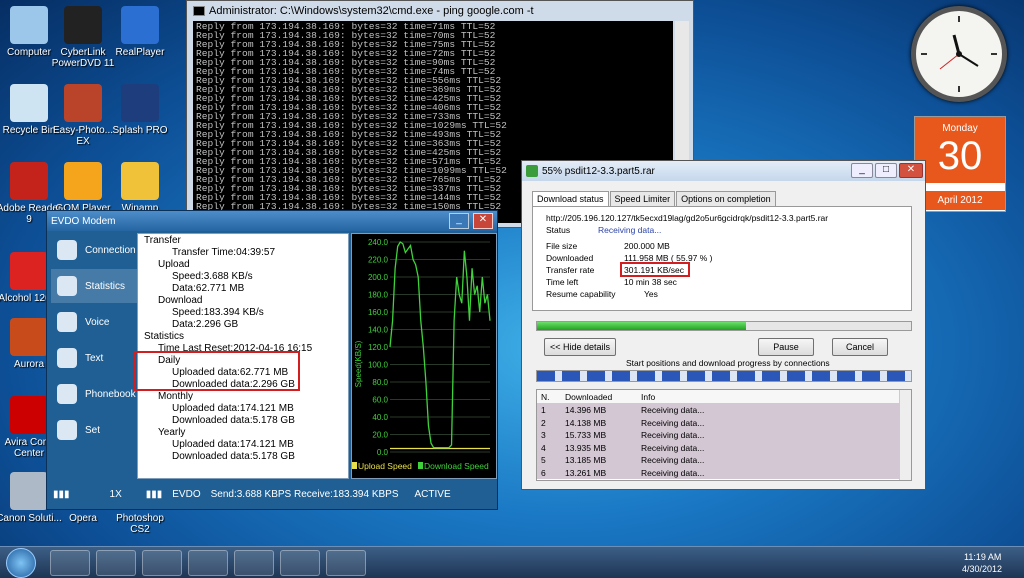 The image size is (1024, 578). Describe the element at coordinates (562, 282) in the screenshot. I see `time-left-label: Time left` at that location.